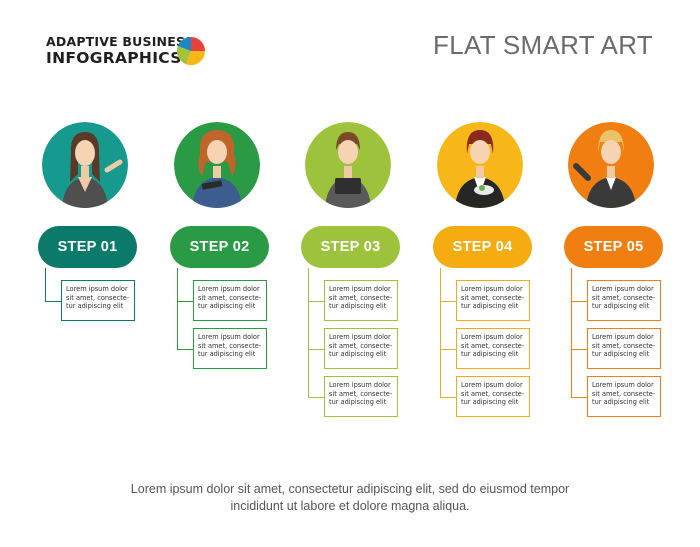 The width and height of the screenshot is (700, 547). What do you see at coordinates (543, 45) in the screenshot?
I see `page-title: FLAT SMART ART` at bounding box center [543, 45].